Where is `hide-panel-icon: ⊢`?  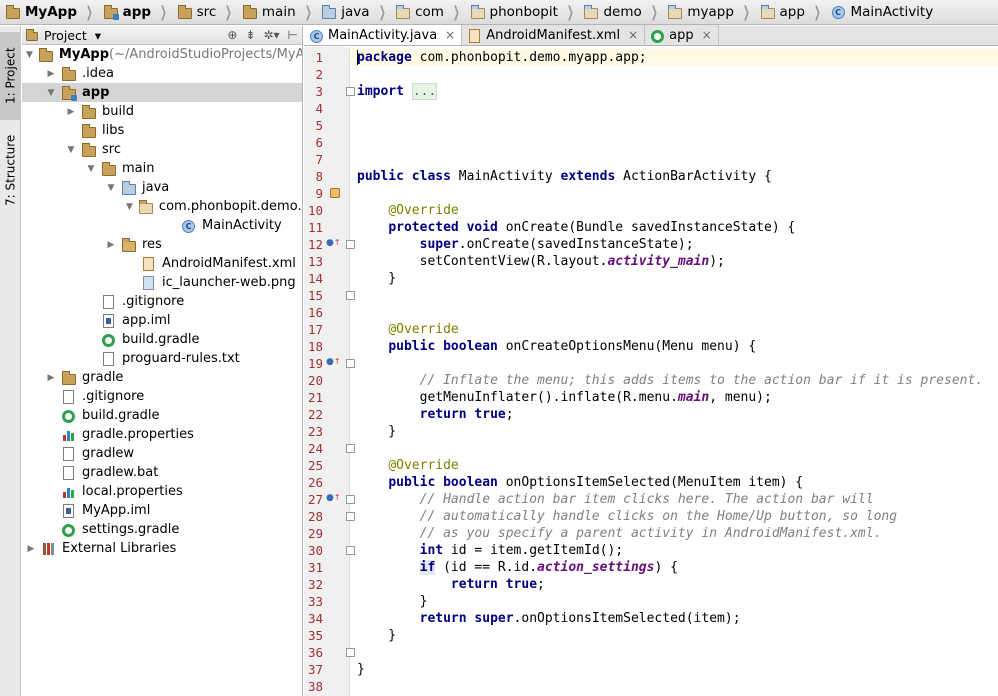
hide-panel-icon: ⊢ is located at coordinates (293, 35).